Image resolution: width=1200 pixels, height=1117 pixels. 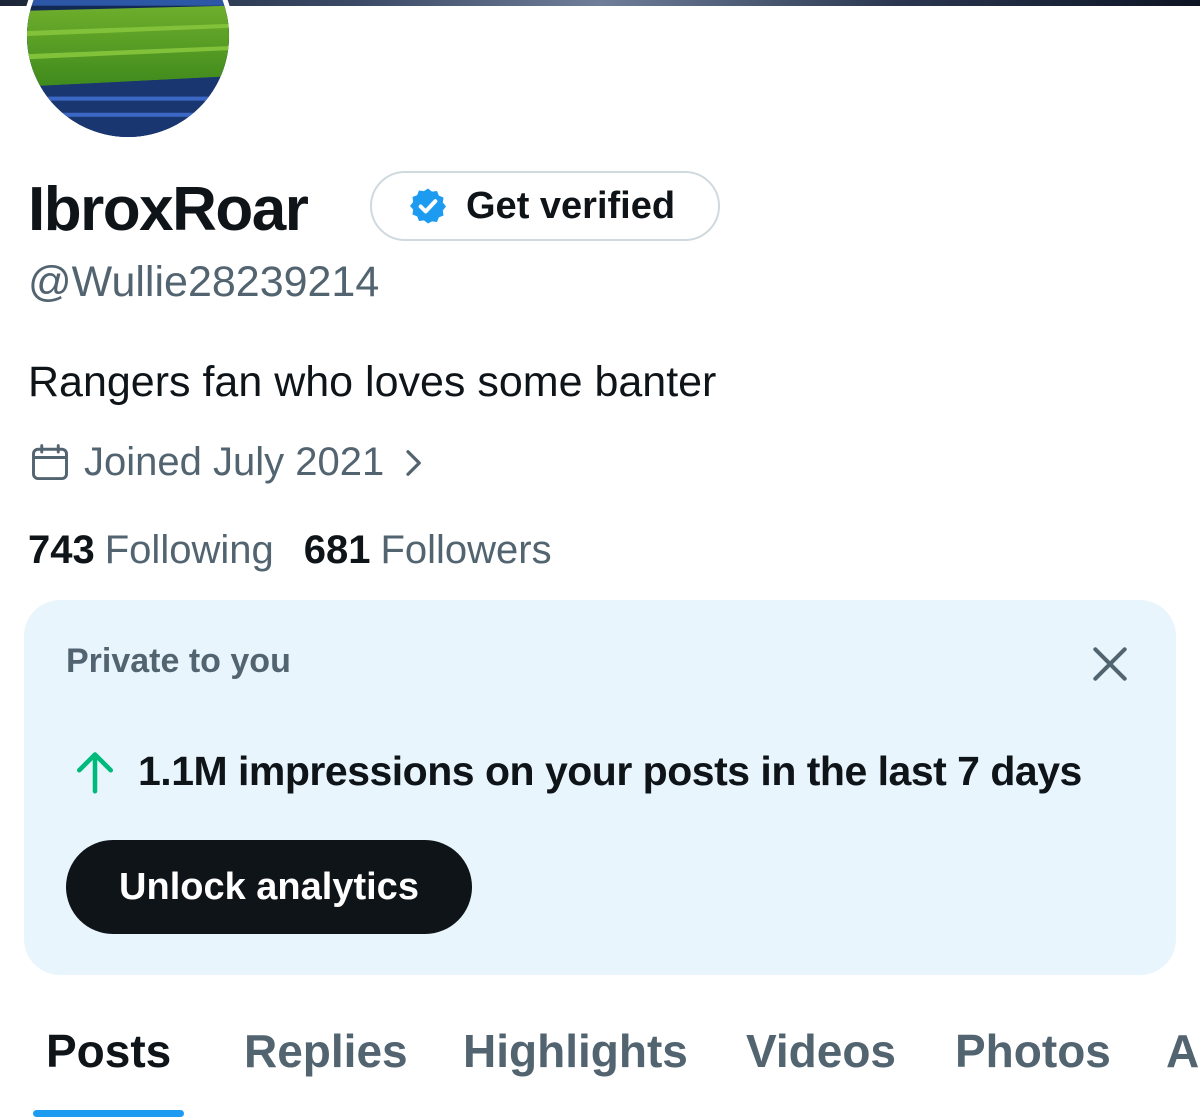 What do you see at coordinates (61, 550) in the screenshot?
I see `following-count: 743` at bounding box center [61, 550].